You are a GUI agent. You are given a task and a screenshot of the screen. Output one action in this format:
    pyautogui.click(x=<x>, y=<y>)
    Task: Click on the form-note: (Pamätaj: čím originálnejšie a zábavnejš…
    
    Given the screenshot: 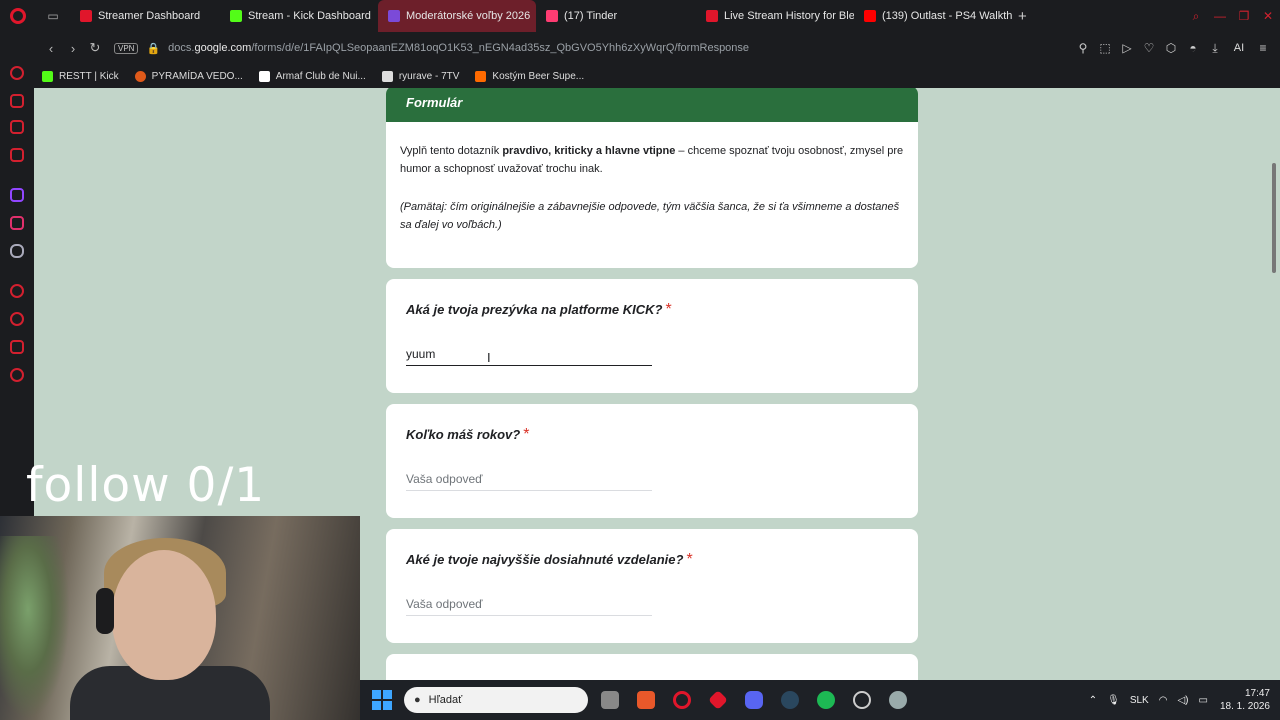 What is the action you would take?
    pyautogui.click(x=650, y=216)
    